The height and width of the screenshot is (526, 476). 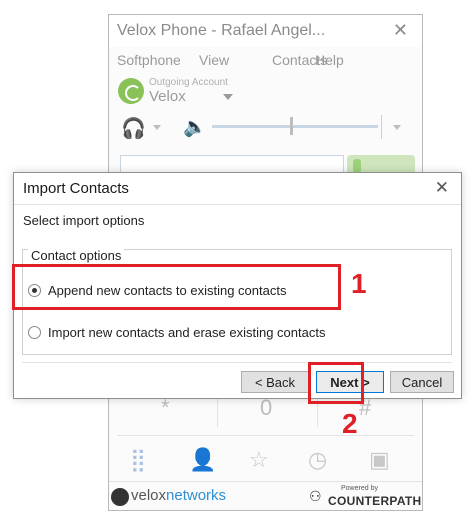 I want to click on contacts-nav-icon: 👤, so click(x=202, y=460).